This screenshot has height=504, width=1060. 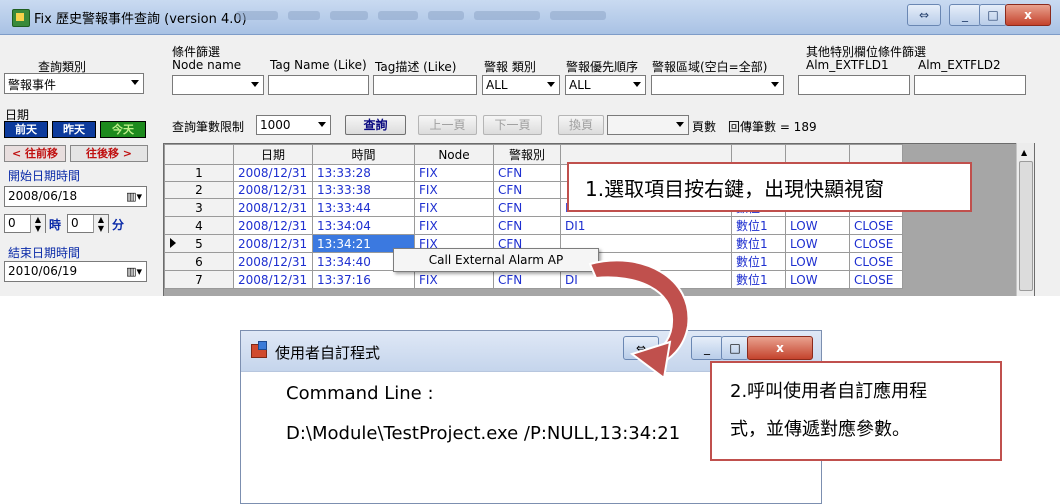 I want to click on start-minute-spinner: 0 ▲ ▼, so click(x=88, y=223).